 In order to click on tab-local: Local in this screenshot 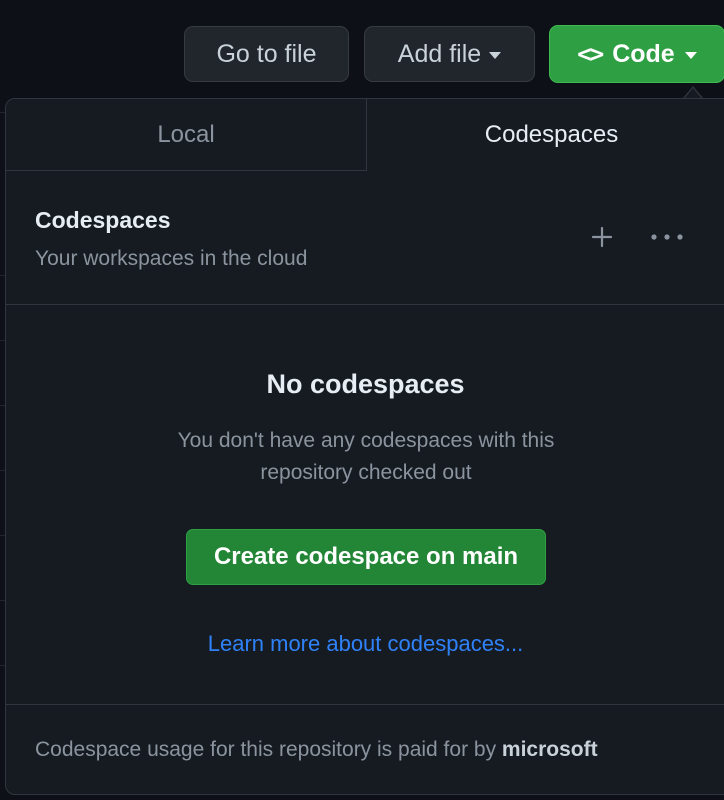, I will do `click(186, 135)`.